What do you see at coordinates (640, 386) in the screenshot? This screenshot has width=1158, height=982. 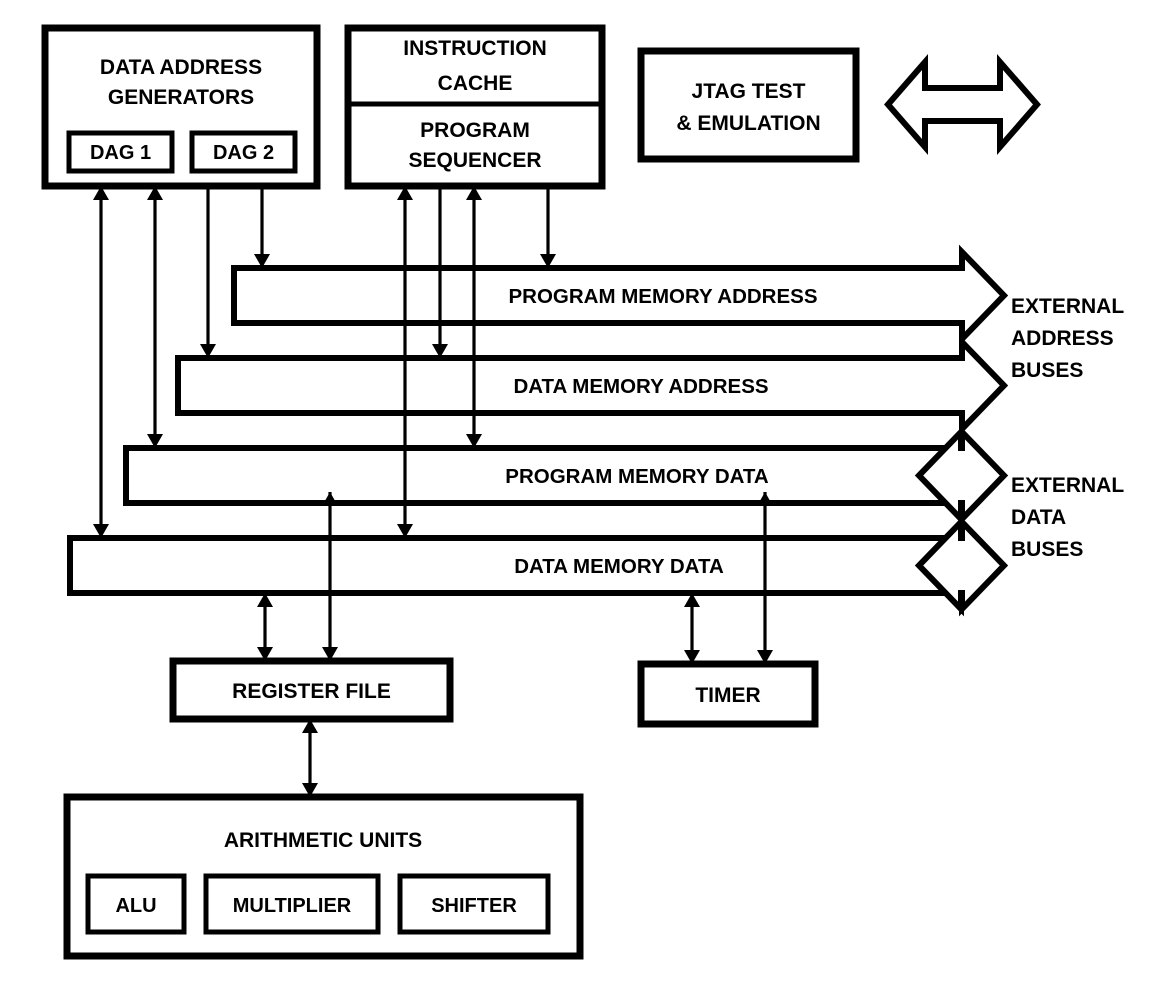 I see `bus-label-dma: DATA MEMORY ADDRESS` at bounding box center [640, 386].